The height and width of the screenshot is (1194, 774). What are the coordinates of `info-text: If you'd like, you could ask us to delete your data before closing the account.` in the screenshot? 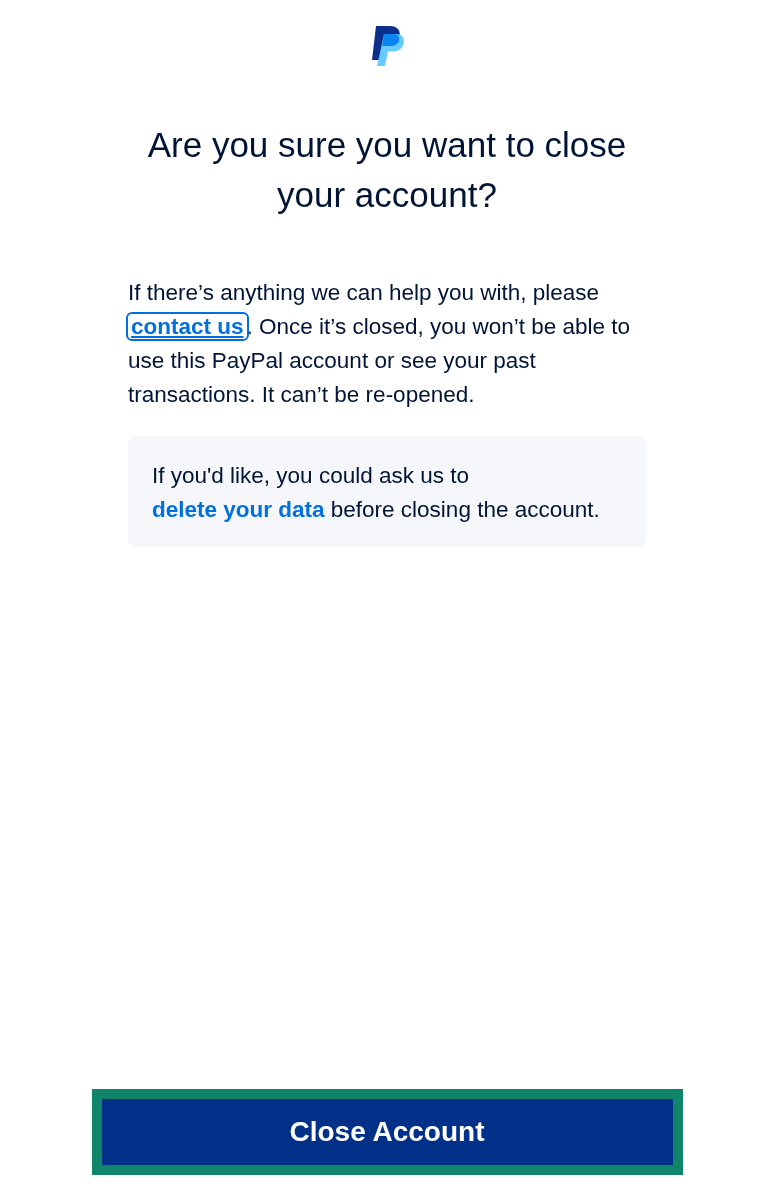 It's located at (376, 493).